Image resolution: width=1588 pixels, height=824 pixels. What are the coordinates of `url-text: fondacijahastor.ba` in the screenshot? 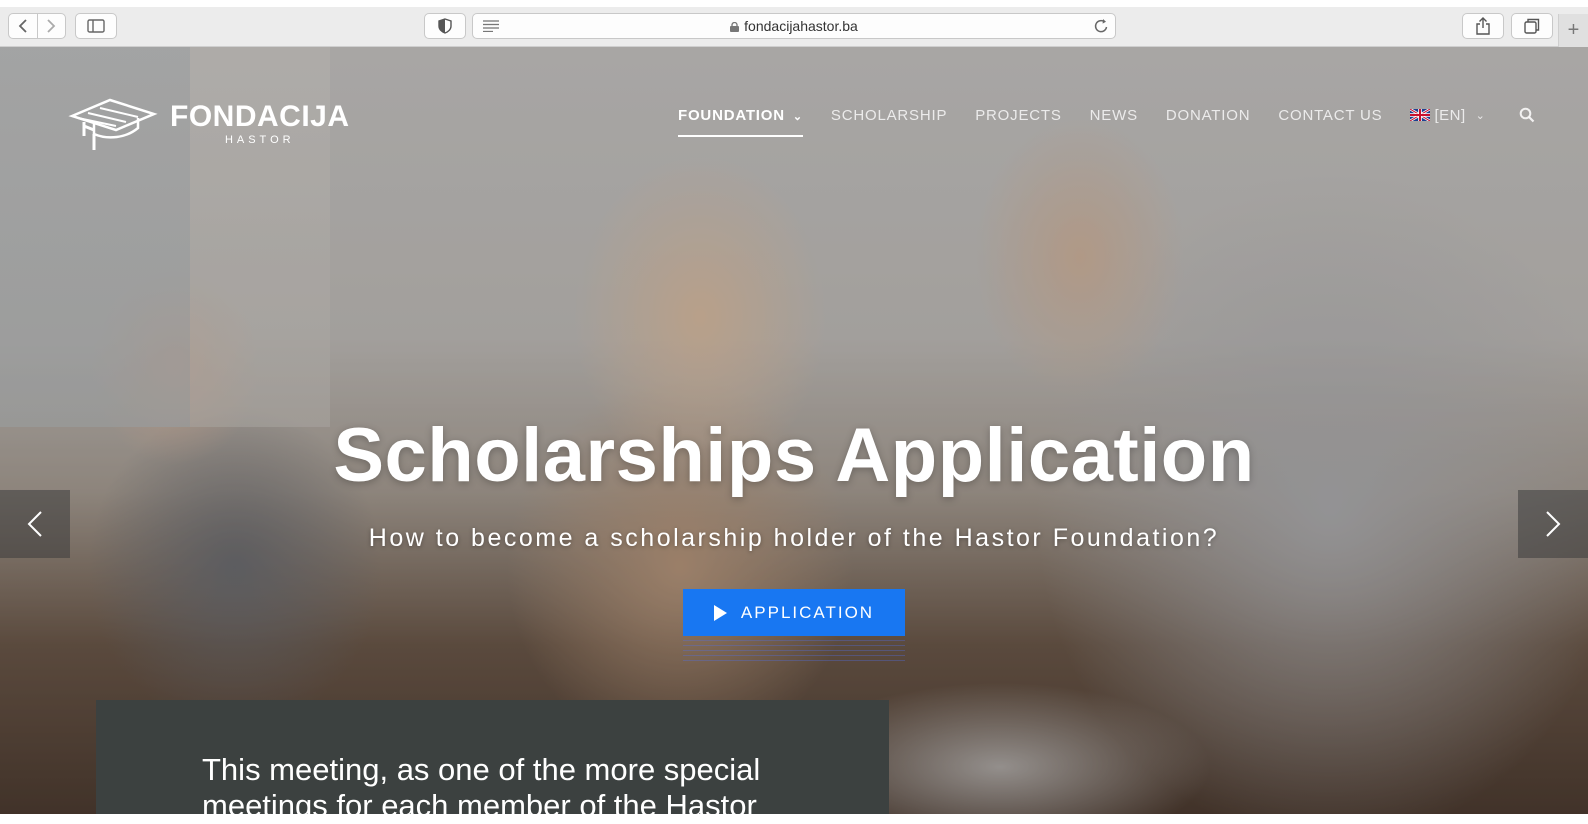 It's located at (801, 26).